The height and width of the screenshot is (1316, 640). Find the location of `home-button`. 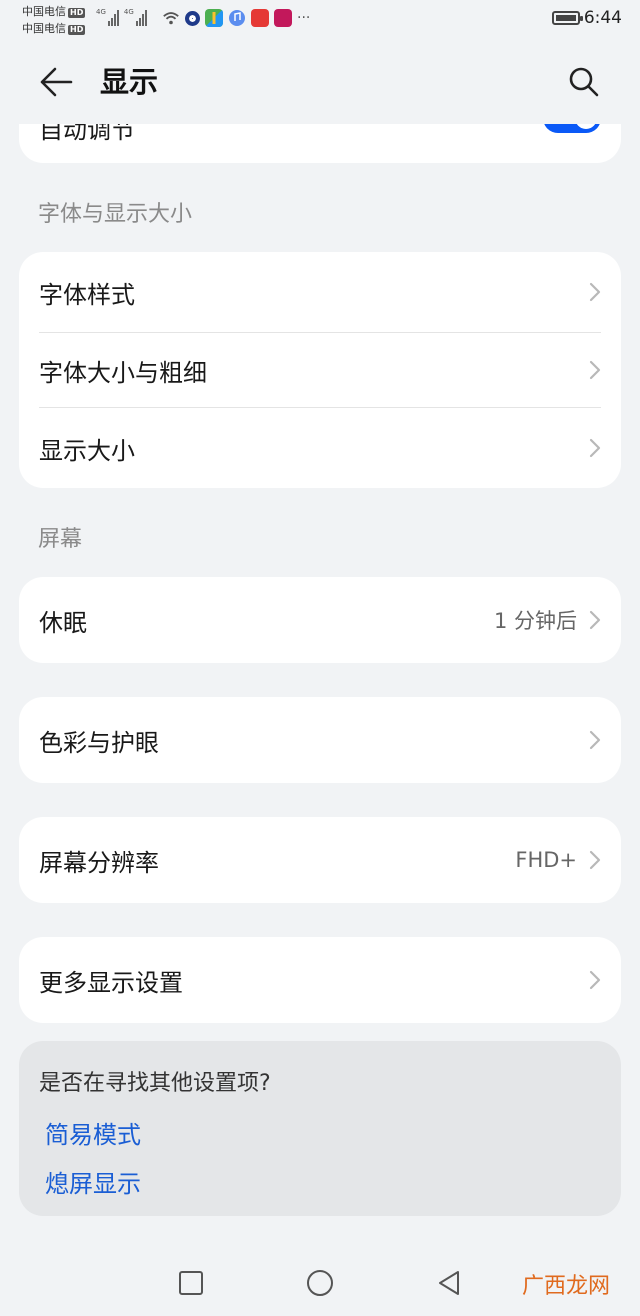

home-button is located at coordinates (320, 1283).